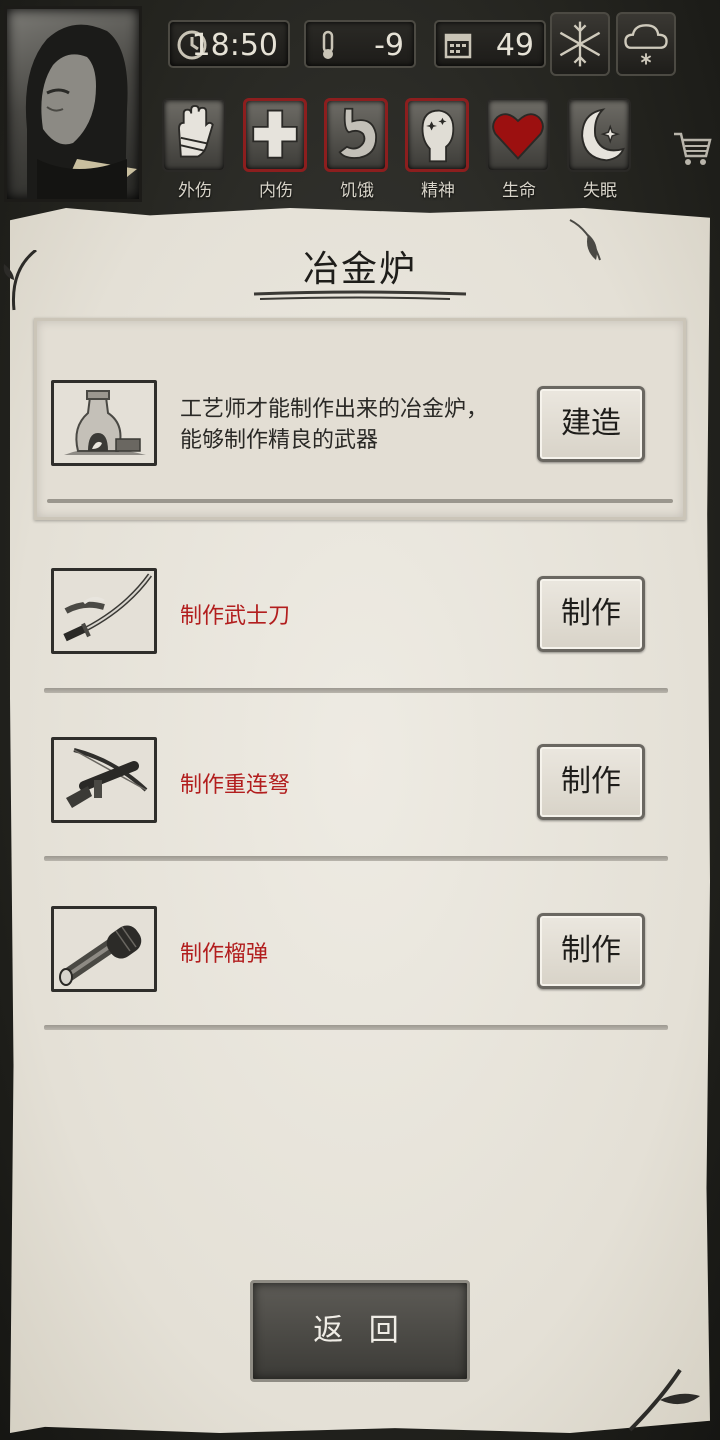  What do you see at coordinates (73, 104) in the screenshot?
I see `character-portrait` at bounding box center [73, 104].